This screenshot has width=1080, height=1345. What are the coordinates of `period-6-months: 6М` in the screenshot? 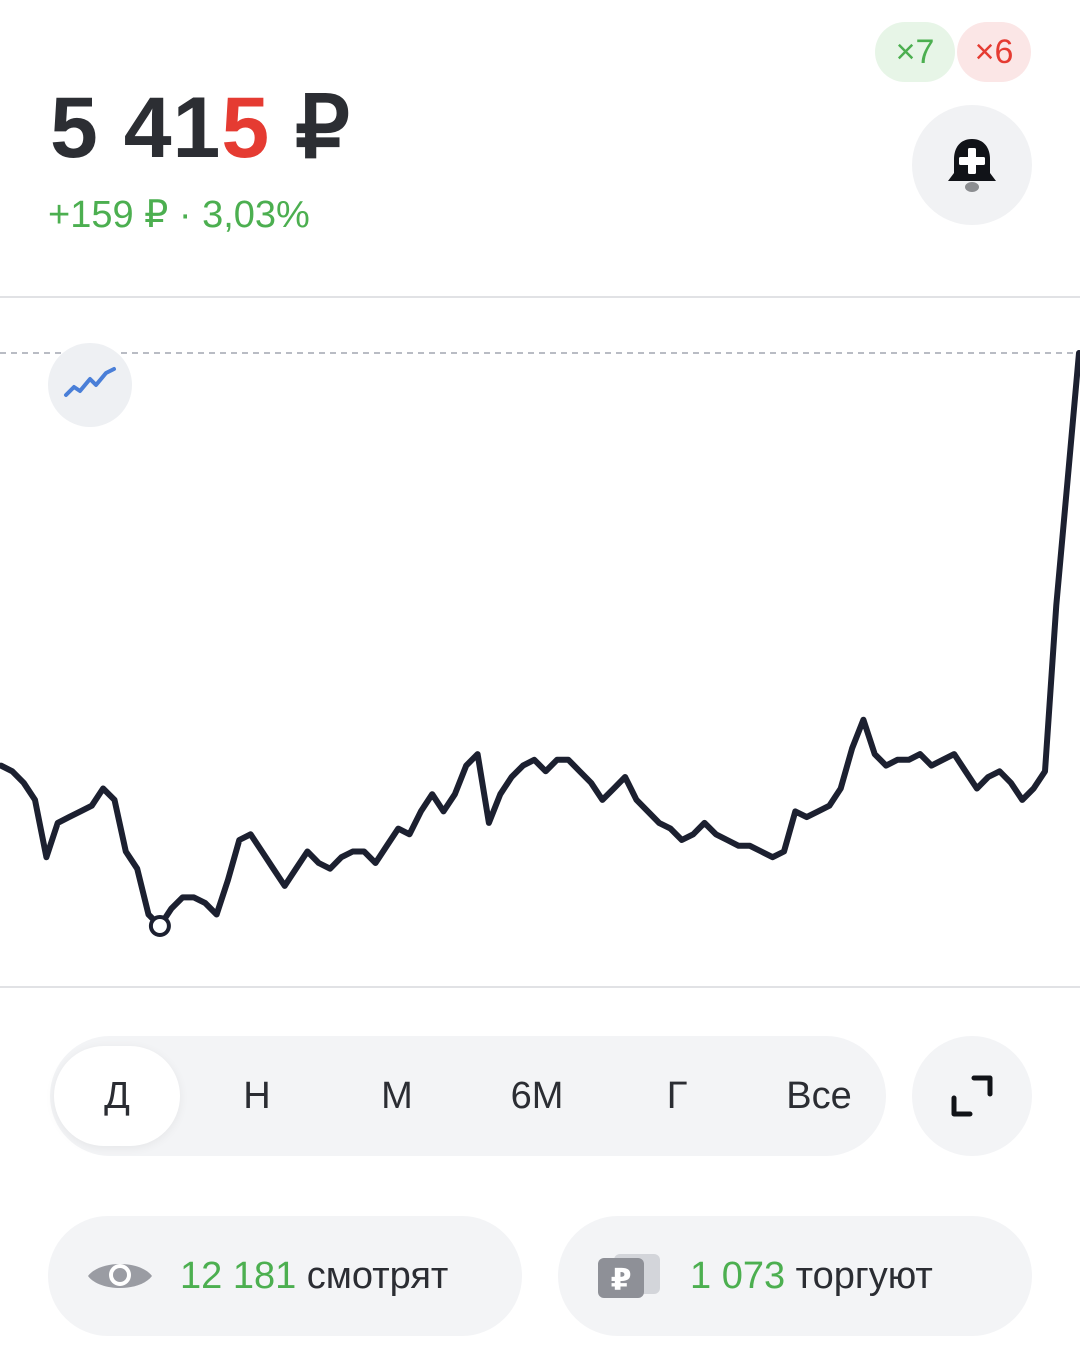 It's located at (537, 1096).